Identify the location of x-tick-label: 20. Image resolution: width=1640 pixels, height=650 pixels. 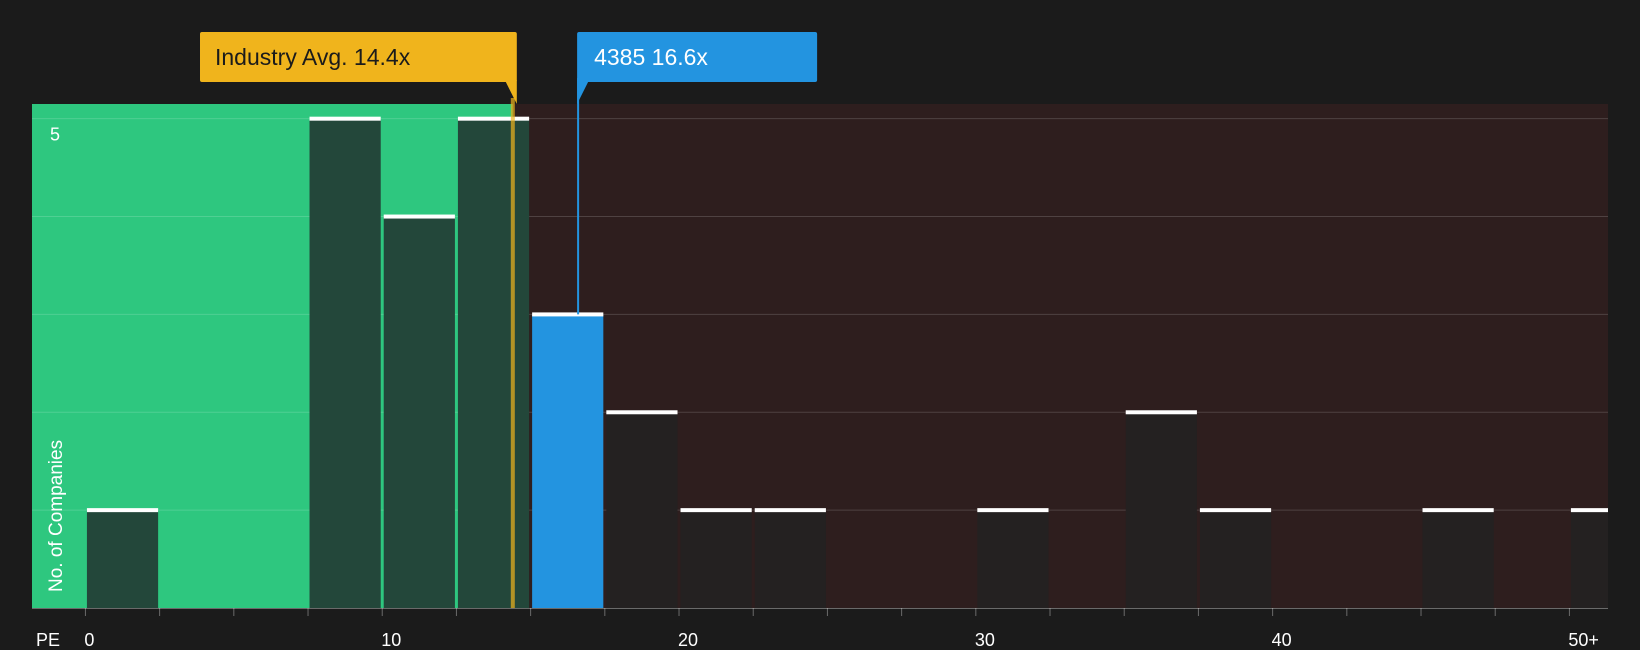
(688, 640).